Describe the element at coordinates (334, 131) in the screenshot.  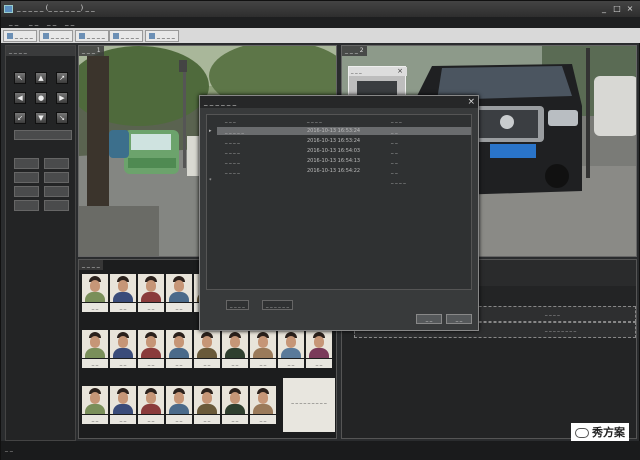
I see `table-cell-time: 2016-10-13 16:53:24` at that location.